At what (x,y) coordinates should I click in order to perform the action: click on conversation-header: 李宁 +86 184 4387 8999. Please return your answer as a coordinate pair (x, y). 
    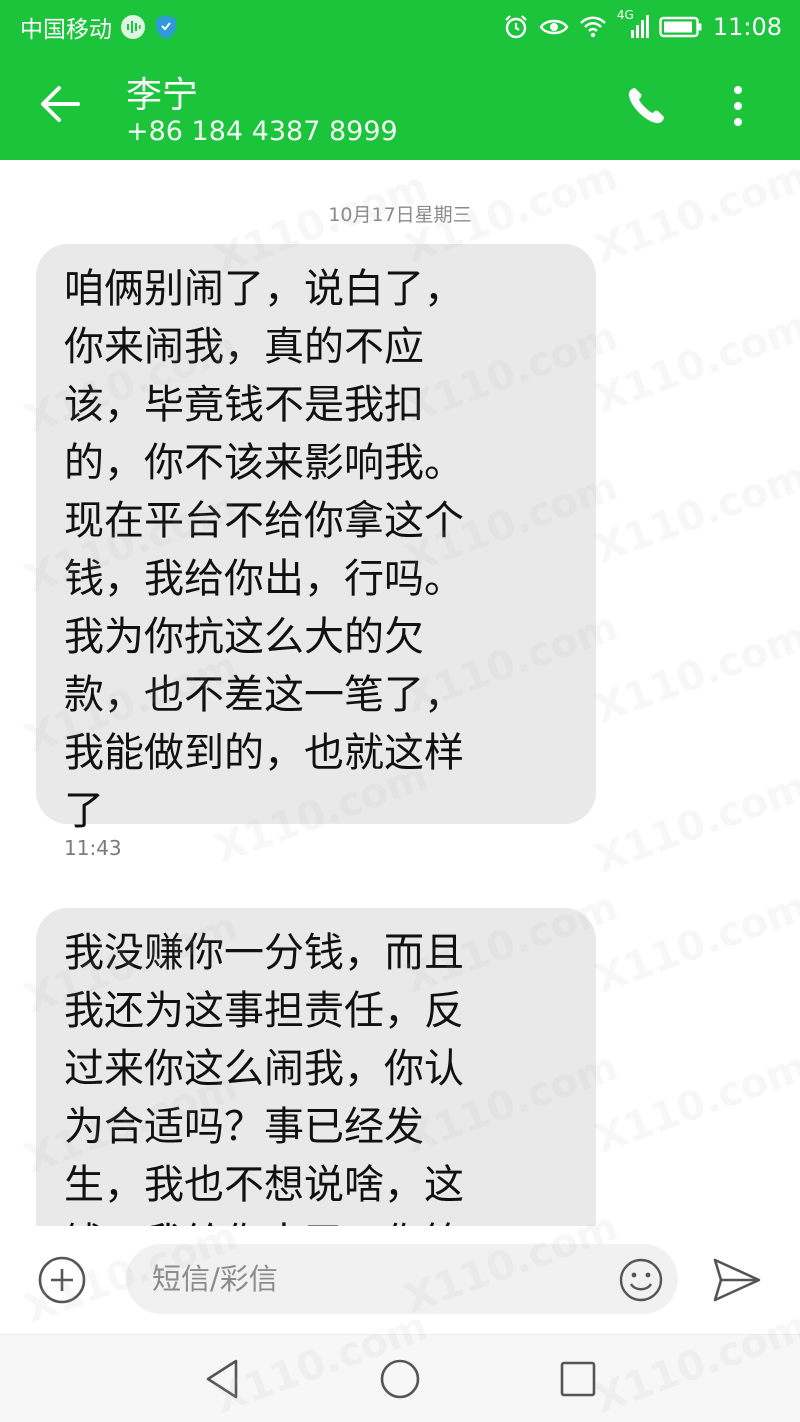
    Looking at the image, I should click on (400, 106).